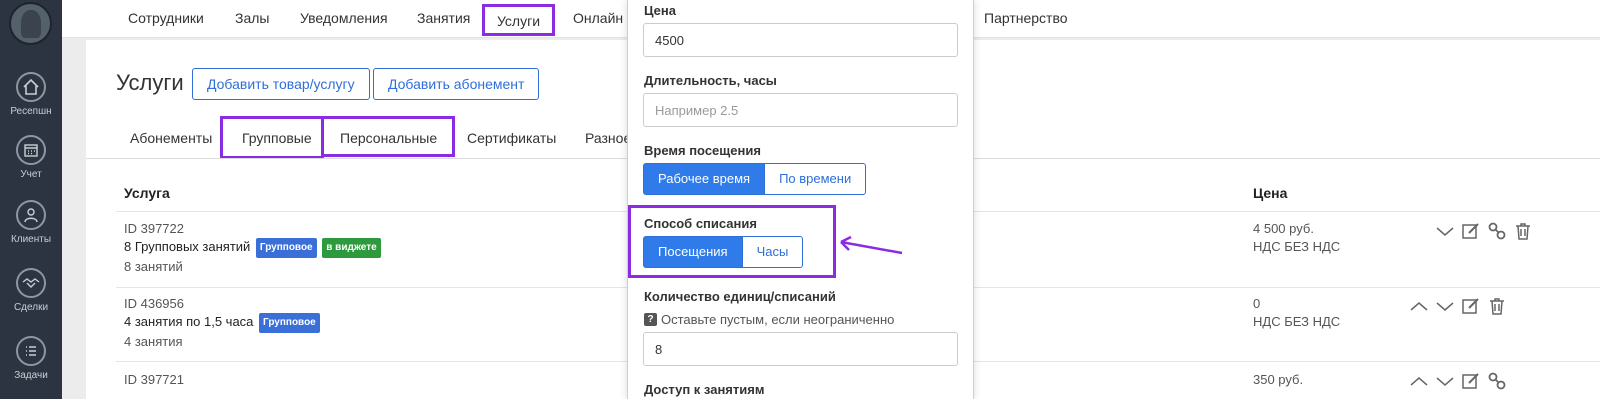 Image resolution: width=1600 pixels, height=399 pixels. I want to click on service-name: 8 Групповых занятий, so click(187, 246).